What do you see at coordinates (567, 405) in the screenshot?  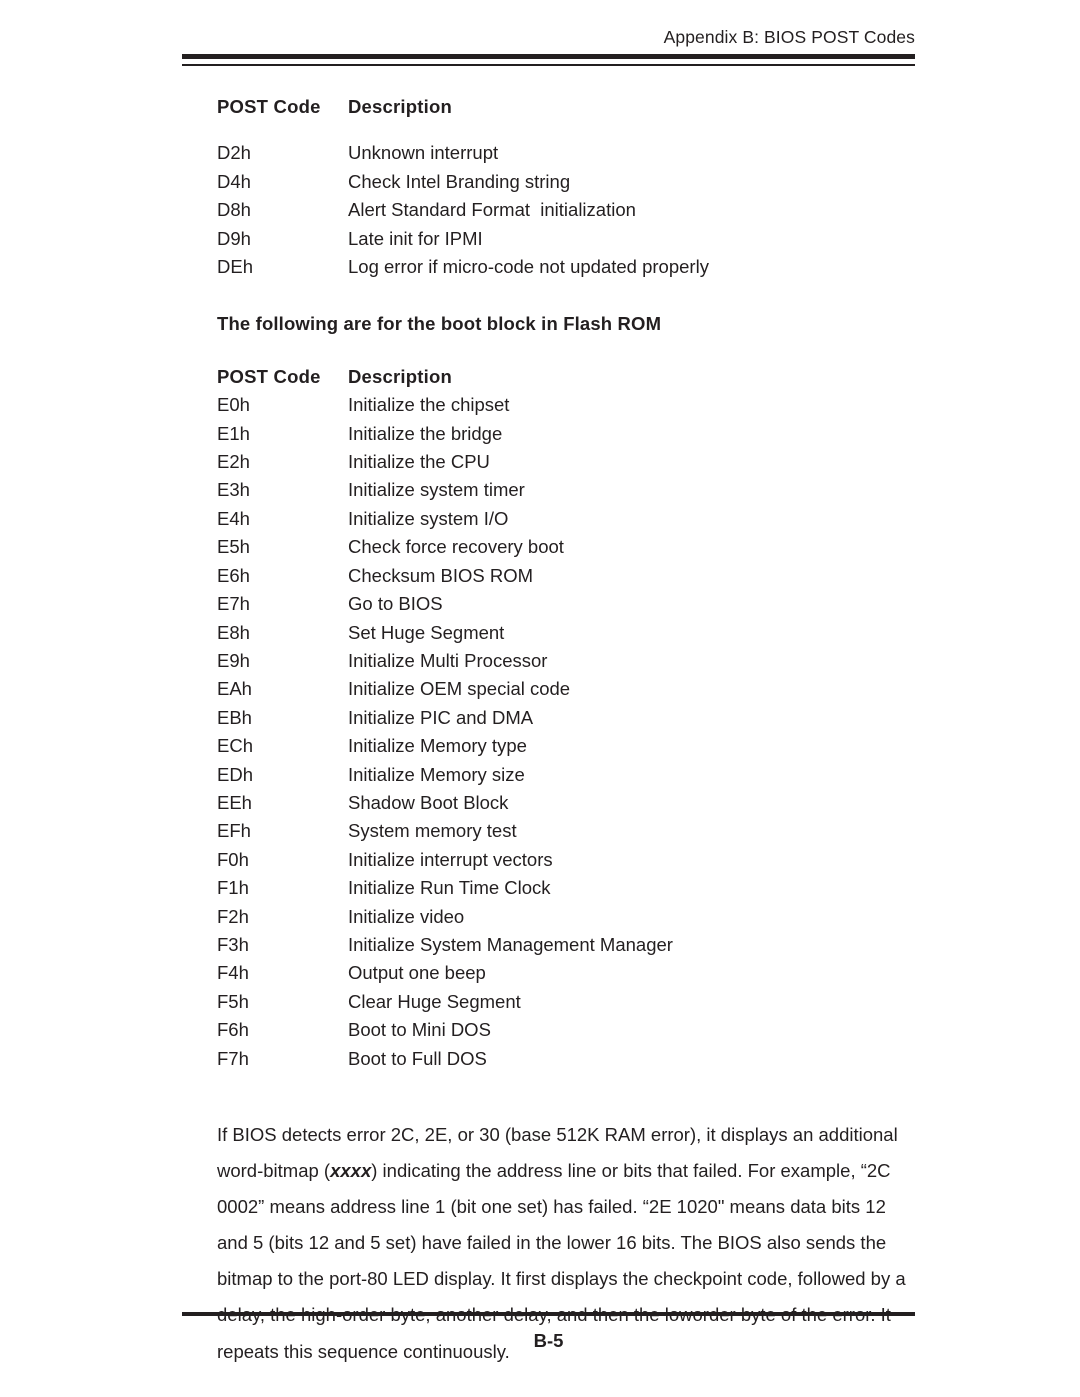 I see `table-row: E0h Initialize the chipset` at bounding box center [567, 405].